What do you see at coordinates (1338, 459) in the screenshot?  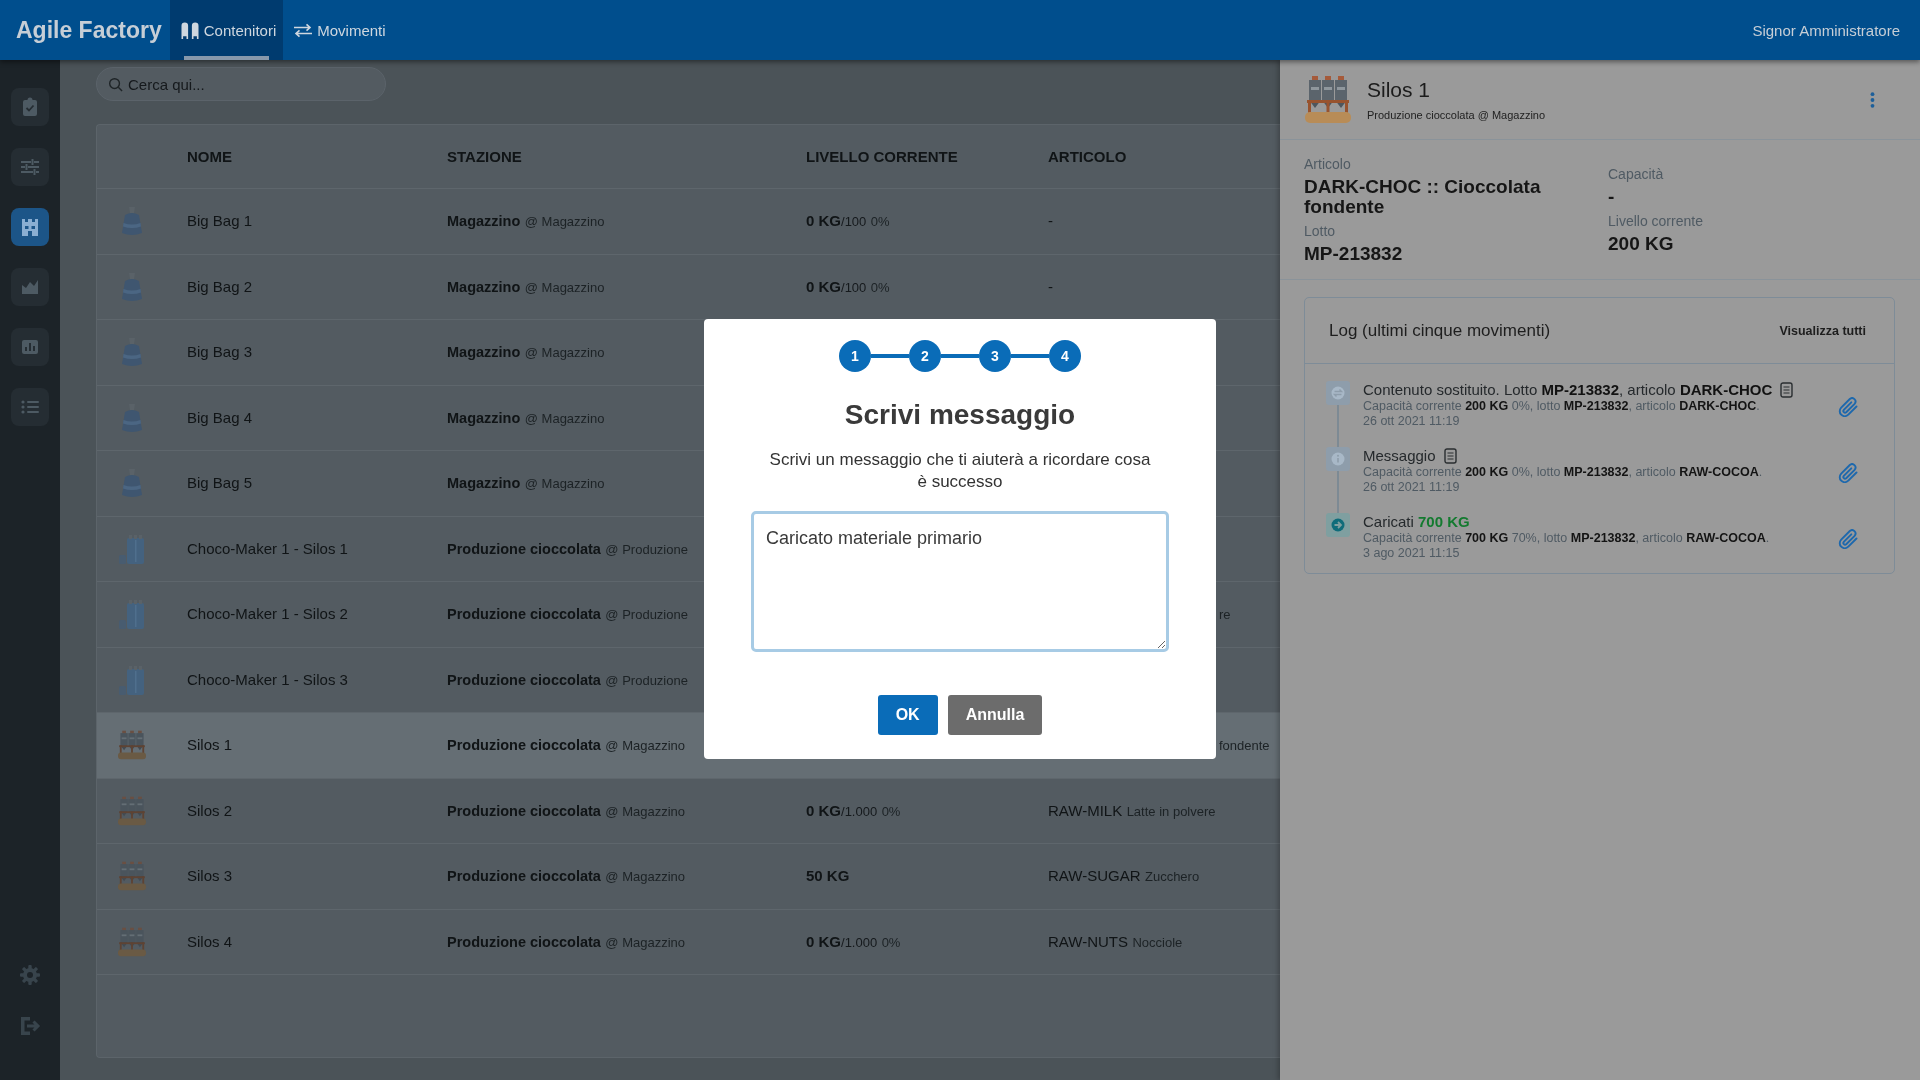 I see `info-icon` at bounding box center [1338, 459].